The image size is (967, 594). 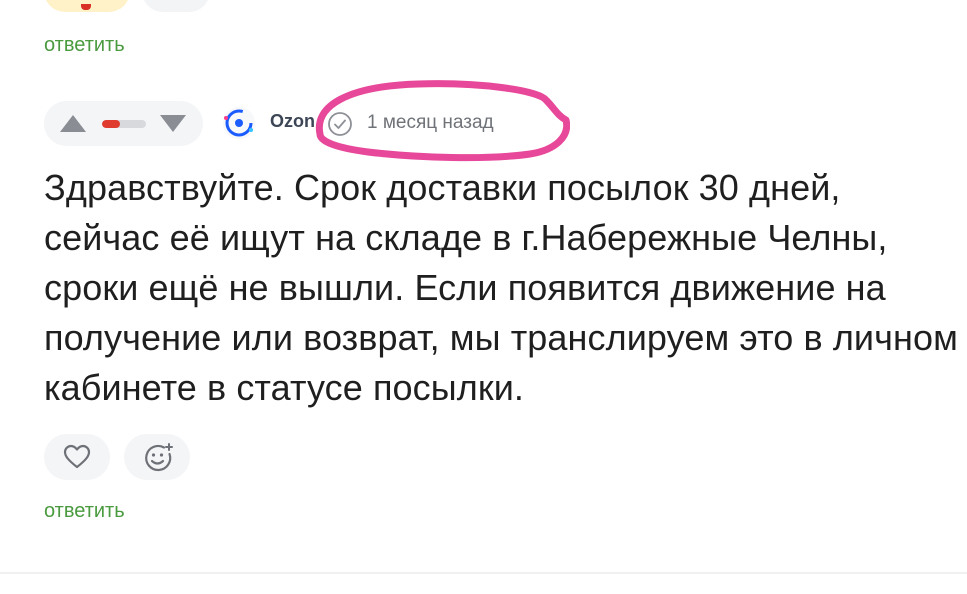 I want to click on prev-reply-link: ответить, so click(x=84, y=45).